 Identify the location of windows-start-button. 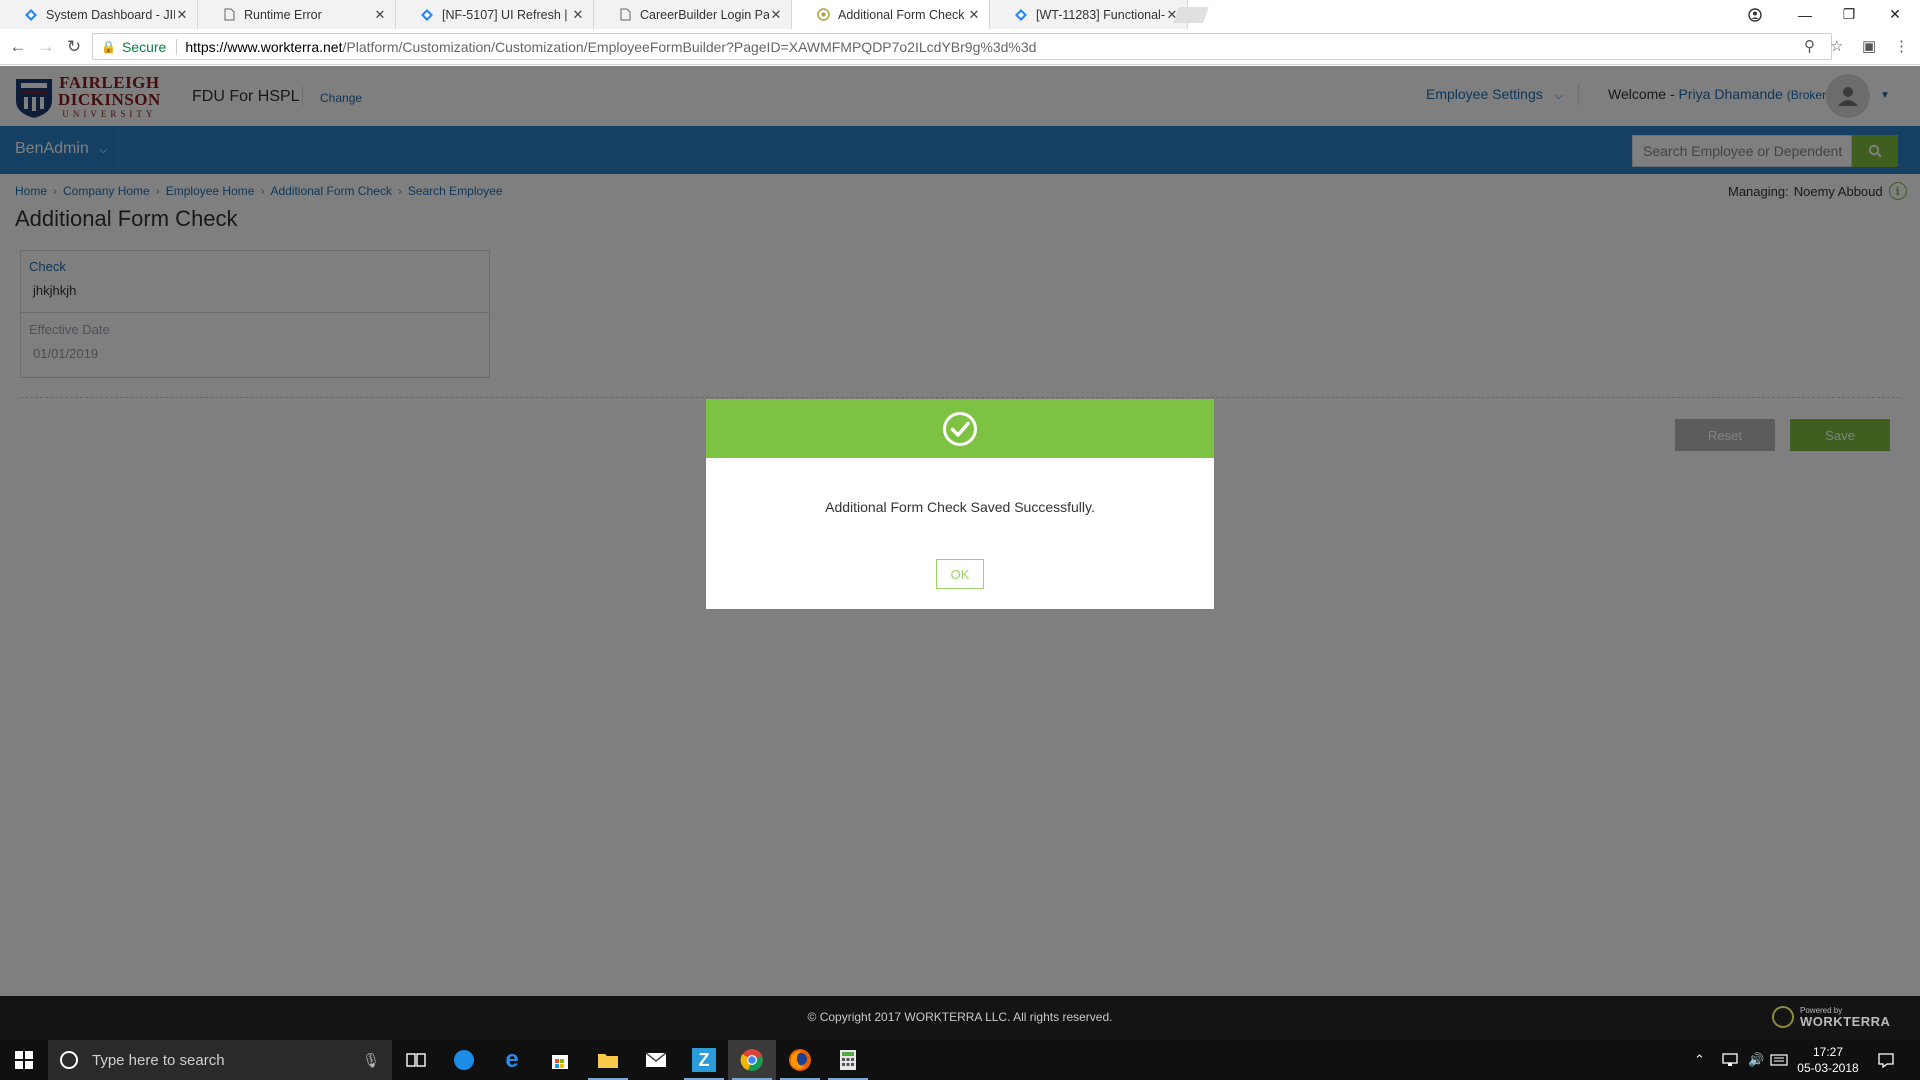
(24, 1060).